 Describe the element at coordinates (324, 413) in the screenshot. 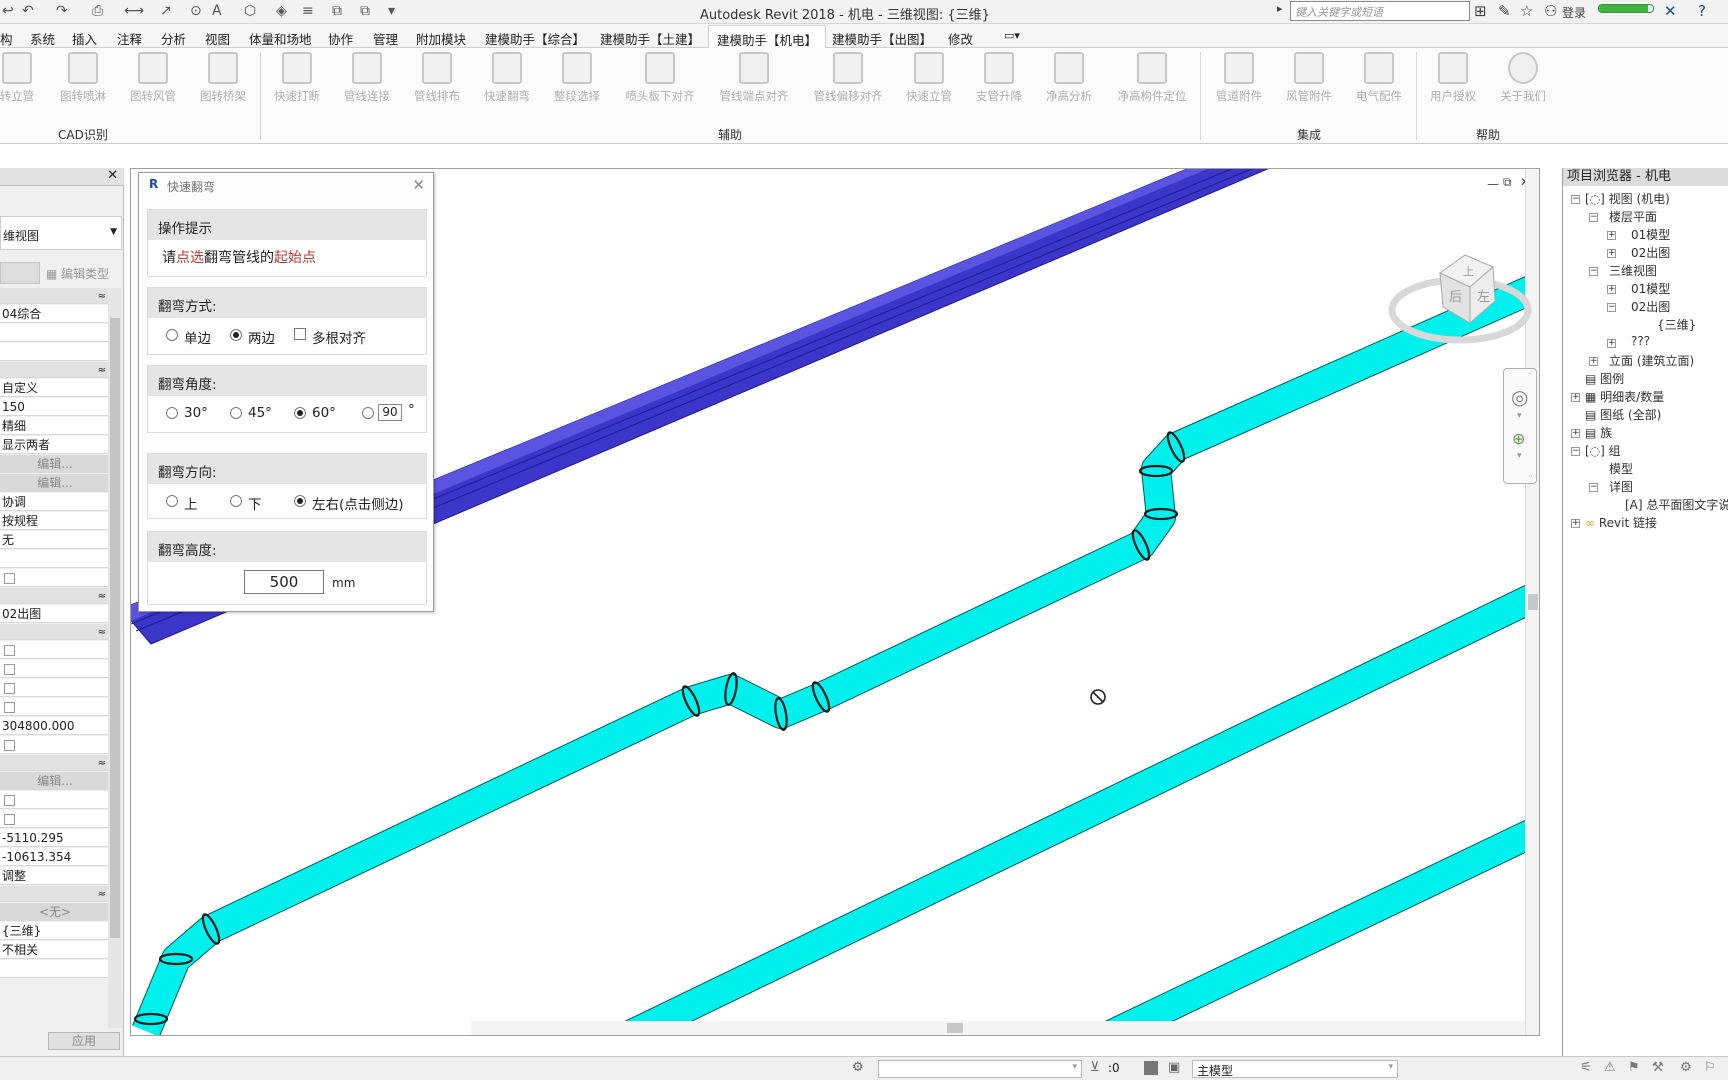

I see `radio-label: 60°` at that location.